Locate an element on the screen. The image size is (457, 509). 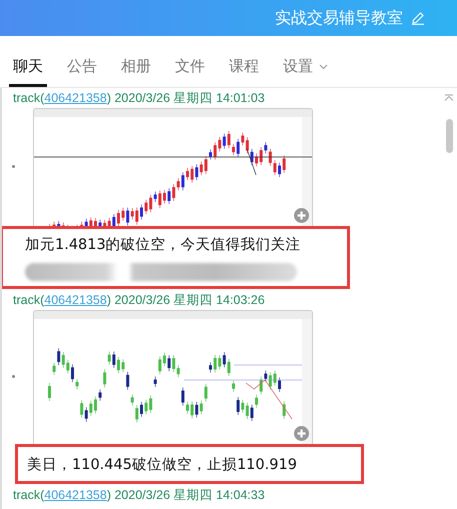
message-header: track(406421358) 2020/3/26 星期四 14:03:26 is located at coordinates (139, 300).